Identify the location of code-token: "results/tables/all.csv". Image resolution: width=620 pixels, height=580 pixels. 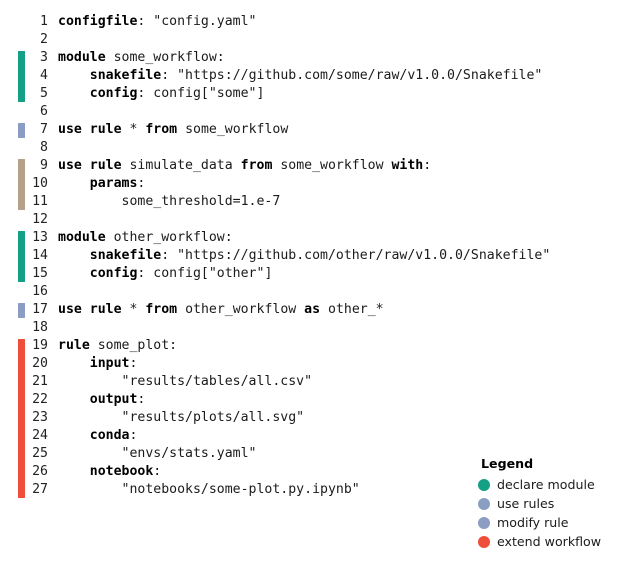
(185, 381).